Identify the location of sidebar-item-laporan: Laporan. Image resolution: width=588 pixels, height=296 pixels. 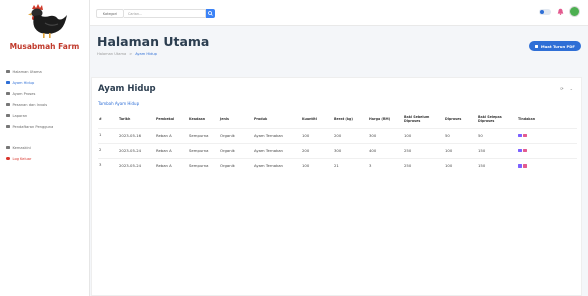
(44, 115).